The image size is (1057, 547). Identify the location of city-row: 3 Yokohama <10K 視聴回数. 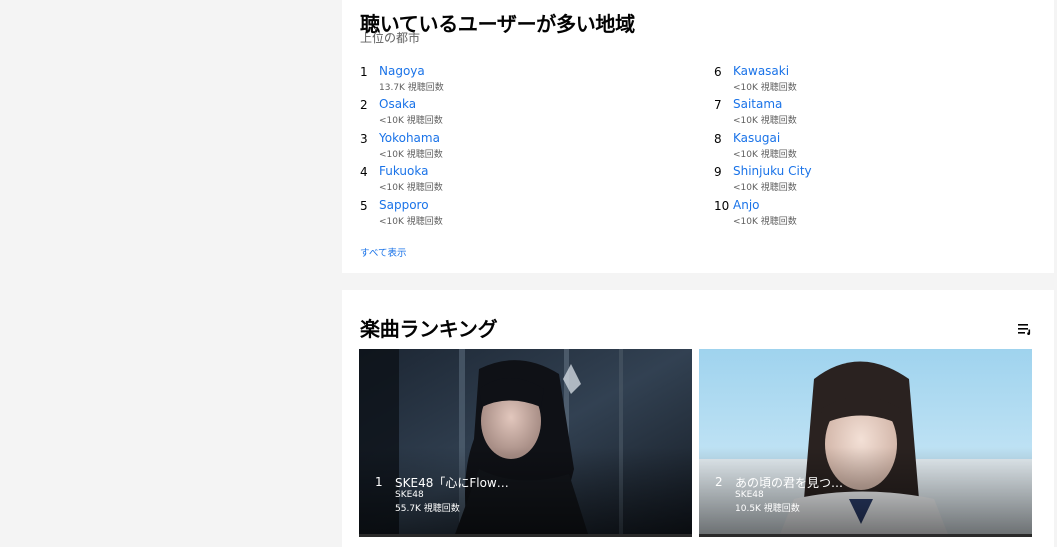
(510, 146).